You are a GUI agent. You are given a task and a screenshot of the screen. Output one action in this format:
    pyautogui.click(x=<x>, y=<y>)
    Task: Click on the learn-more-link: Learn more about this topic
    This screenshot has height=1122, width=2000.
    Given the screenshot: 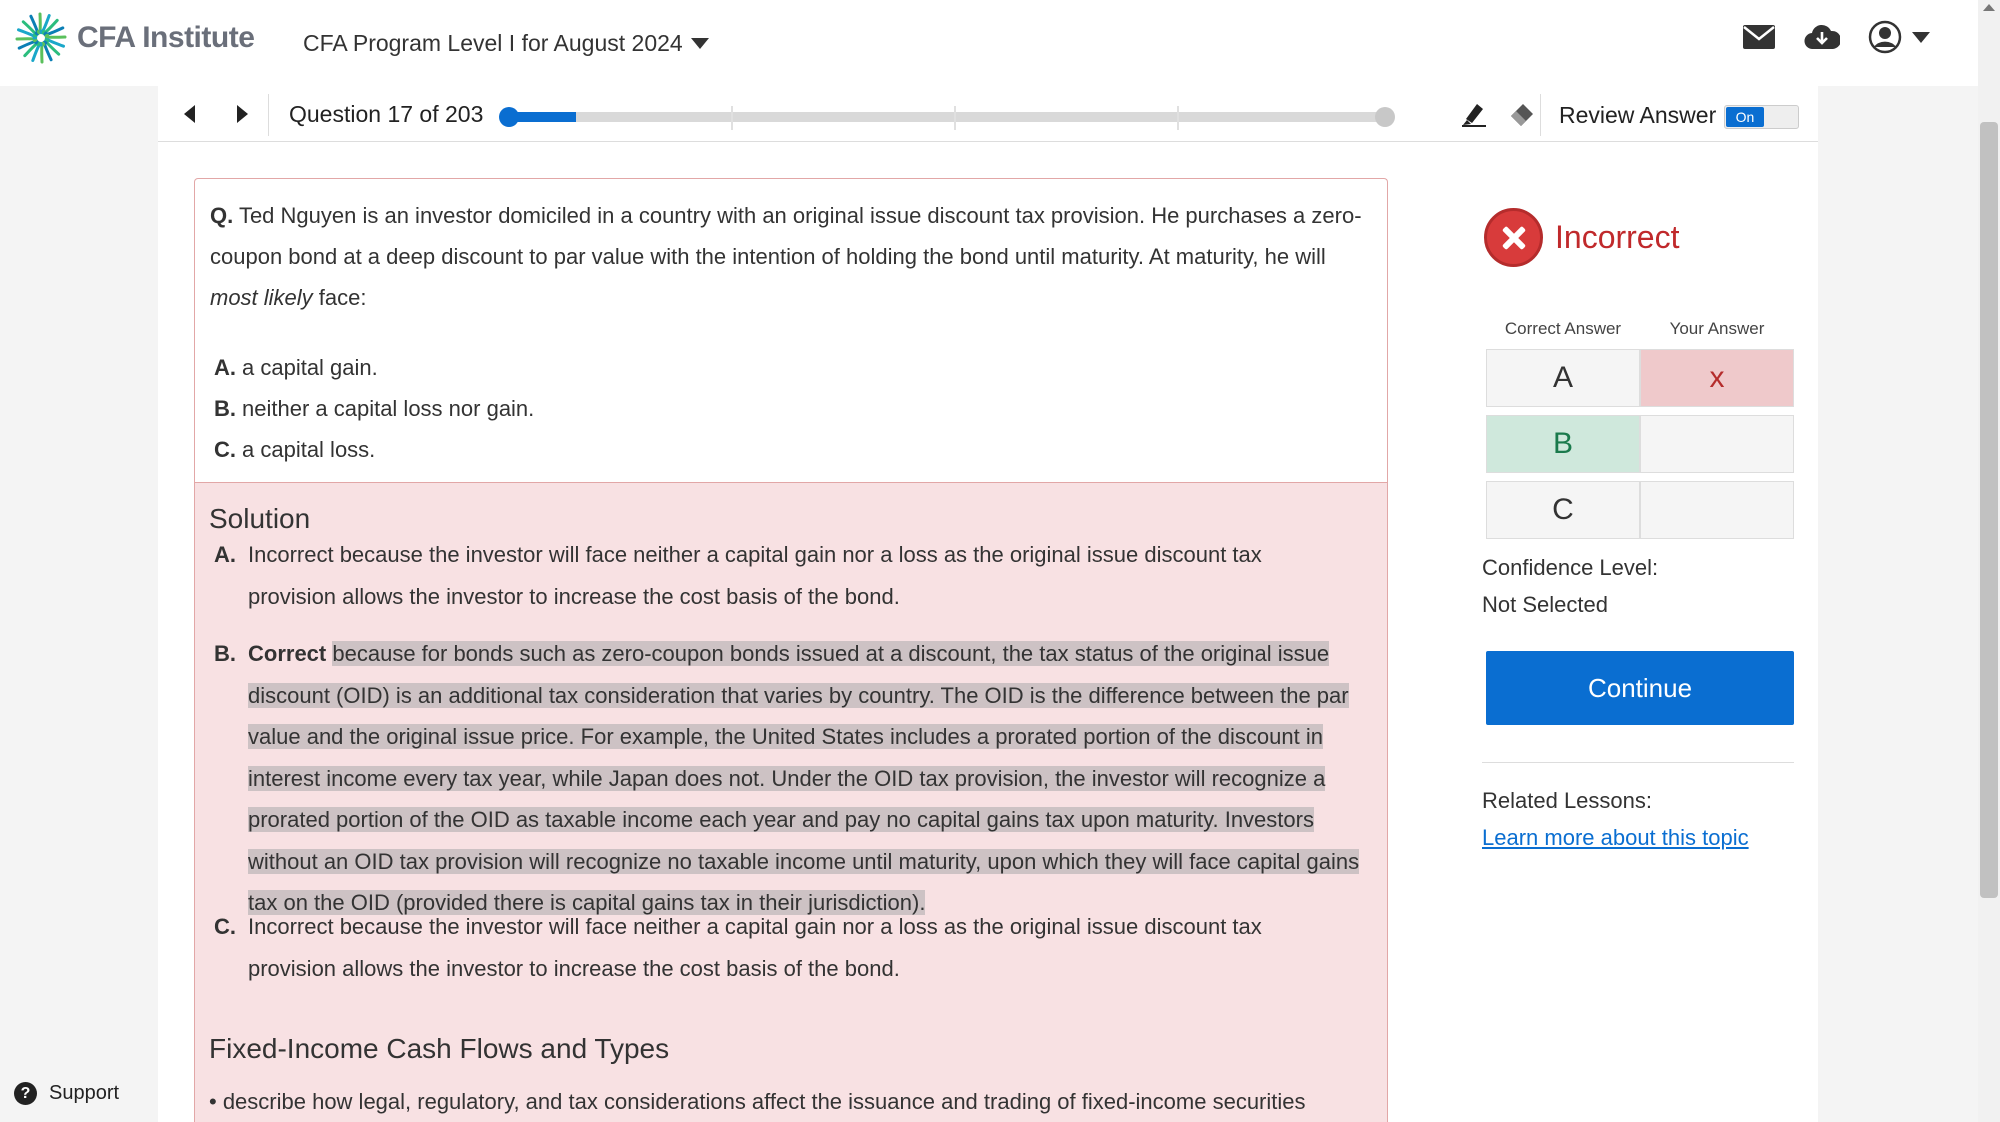 What is the action you would take?
    pyautogui.click(x=1615, y=837)
    